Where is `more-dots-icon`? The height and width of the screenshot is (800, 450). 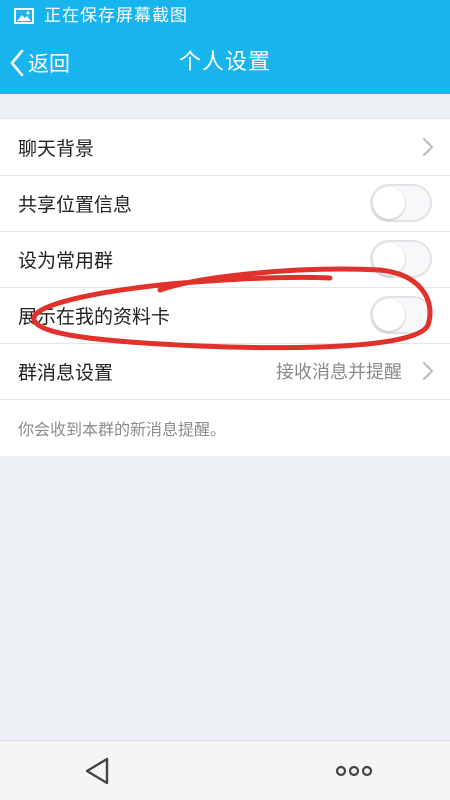
more-dots-icon is located at coordinates (354, 771).